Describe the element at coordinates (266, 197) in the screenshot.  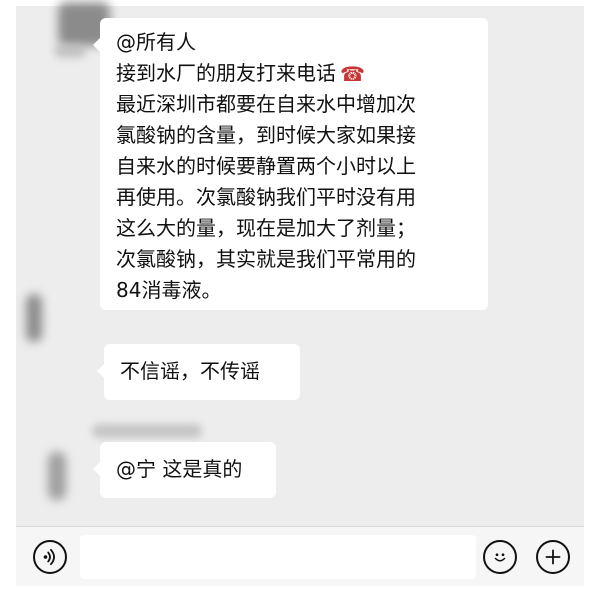
I see `message-line-body-4: 再使用。次氯酸钠我们平时没有用` at that location.